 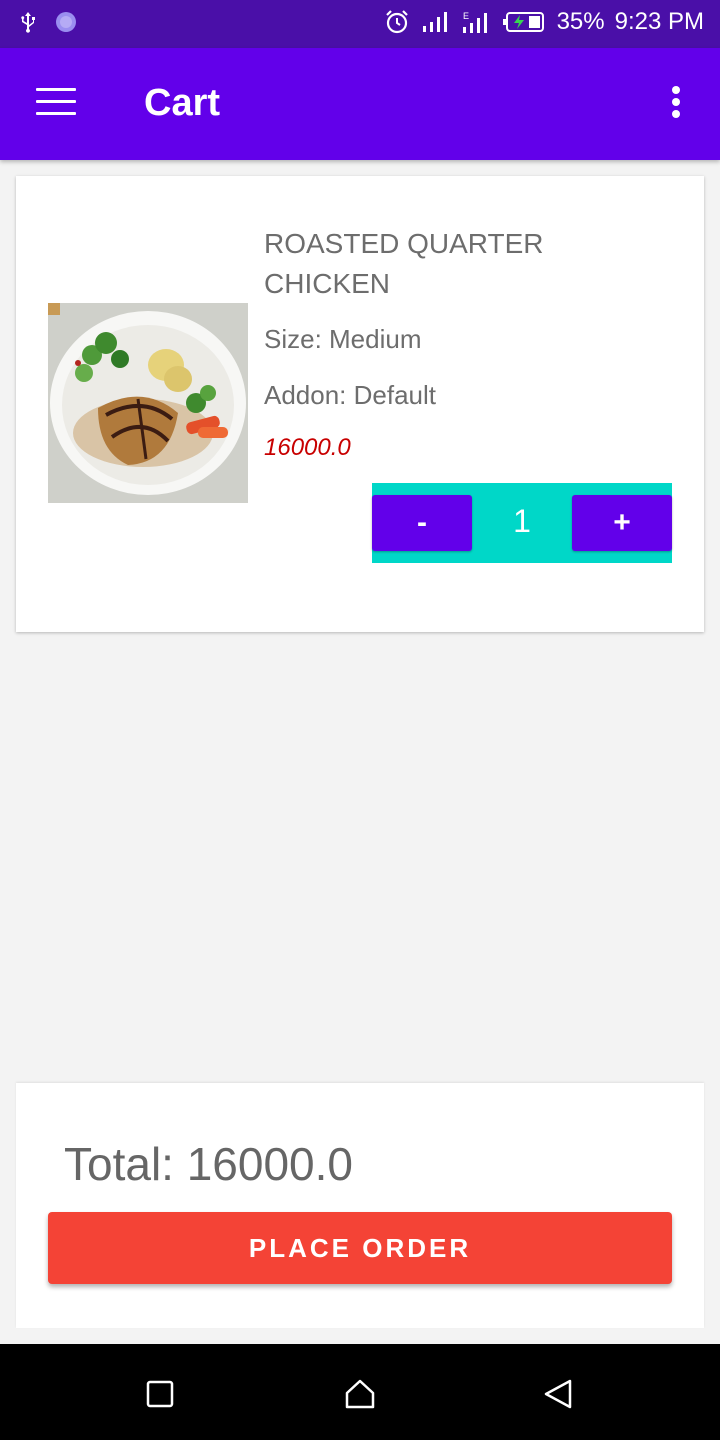 I want to click on system-nav-bar, so click(x=360, y=1392).